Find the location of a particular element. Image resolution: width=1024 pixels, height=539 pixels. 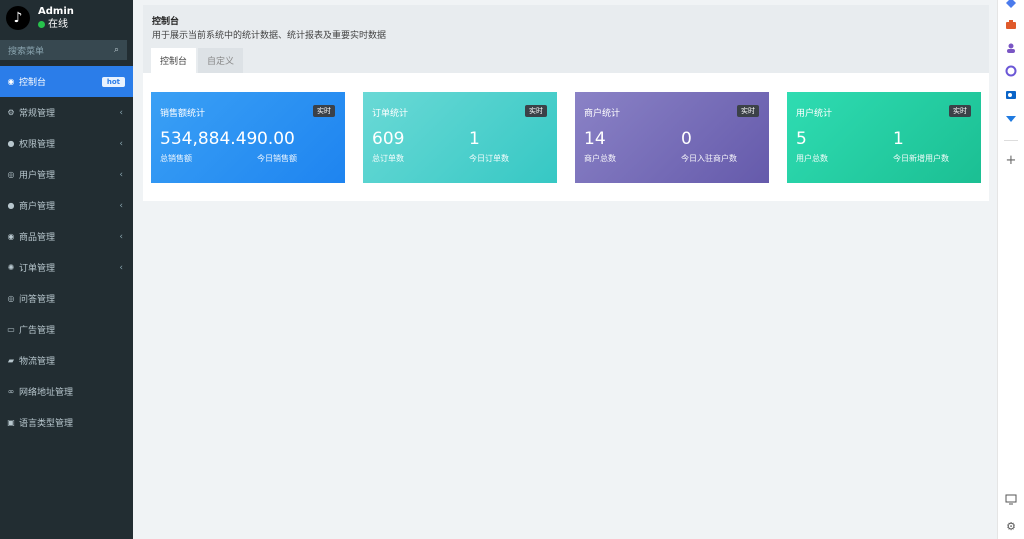

language-icon: ▣ is located at coordinates (11, 422).